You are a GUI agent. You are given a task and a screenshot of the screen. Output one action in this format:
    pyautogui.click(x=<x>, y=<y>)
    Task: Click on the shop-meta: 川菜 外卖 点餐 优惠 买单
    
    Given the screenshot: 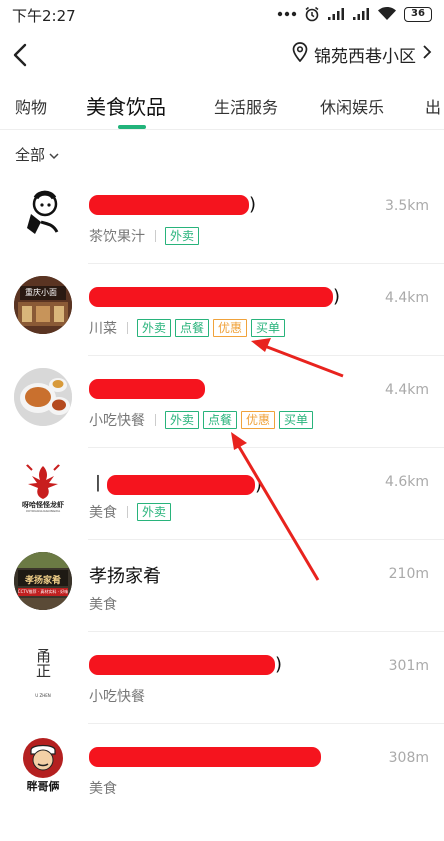 What is the action you would take?
    pyautogui.click(x=189, y=328)
    